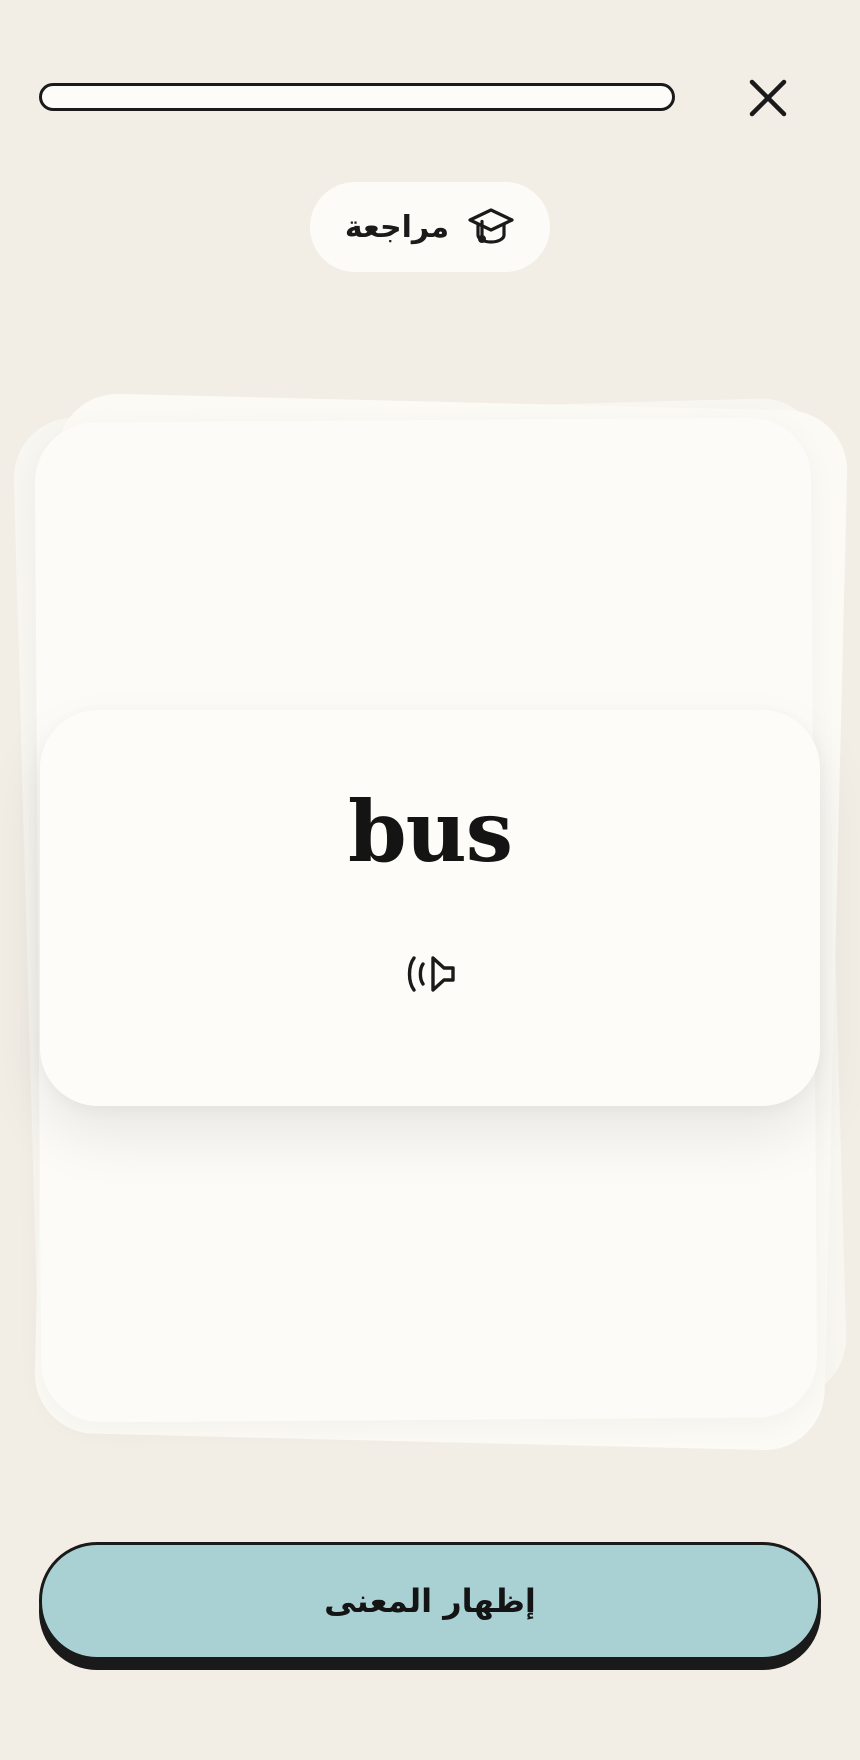 Image resolution: width=860 pixels, height=1760 pixels. What do you see at coordinates (357, 97) in the screenshot?
I see `progress-bar` at bounding box center [357, 97].